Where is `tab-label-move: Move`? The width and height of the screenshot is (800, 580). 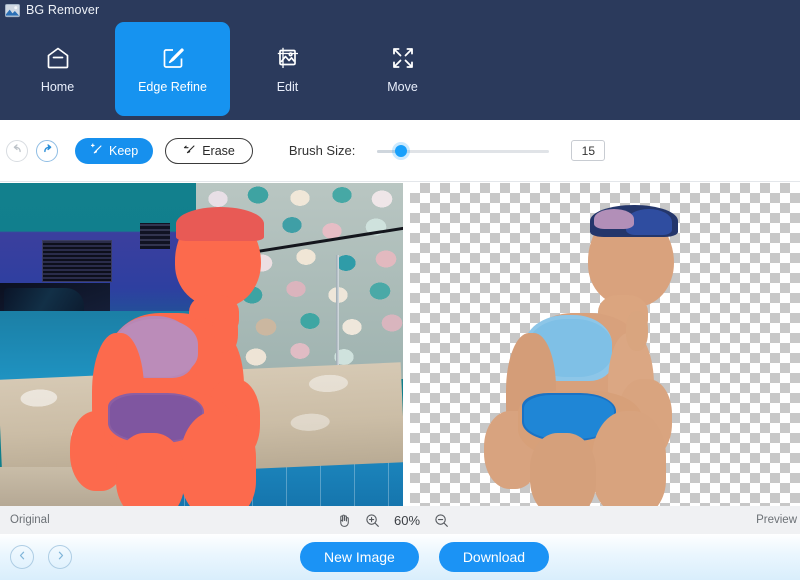 tab-label-move: Move is located at coordinates (402, 86).